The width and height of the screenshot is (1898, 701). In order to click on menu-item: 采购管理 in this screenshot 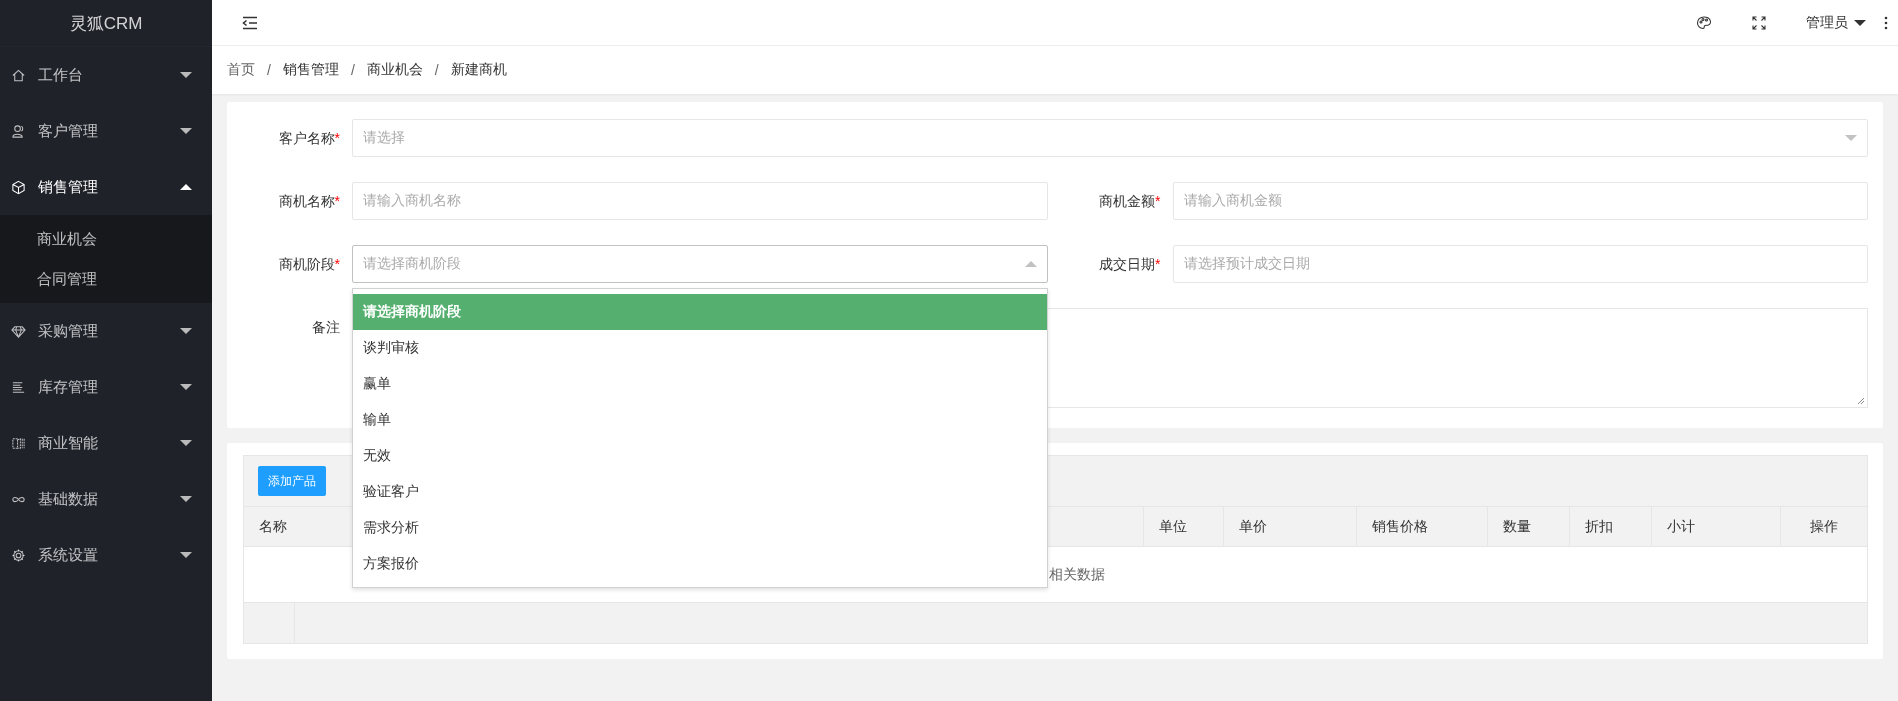, I will do `click(106, 331)`.